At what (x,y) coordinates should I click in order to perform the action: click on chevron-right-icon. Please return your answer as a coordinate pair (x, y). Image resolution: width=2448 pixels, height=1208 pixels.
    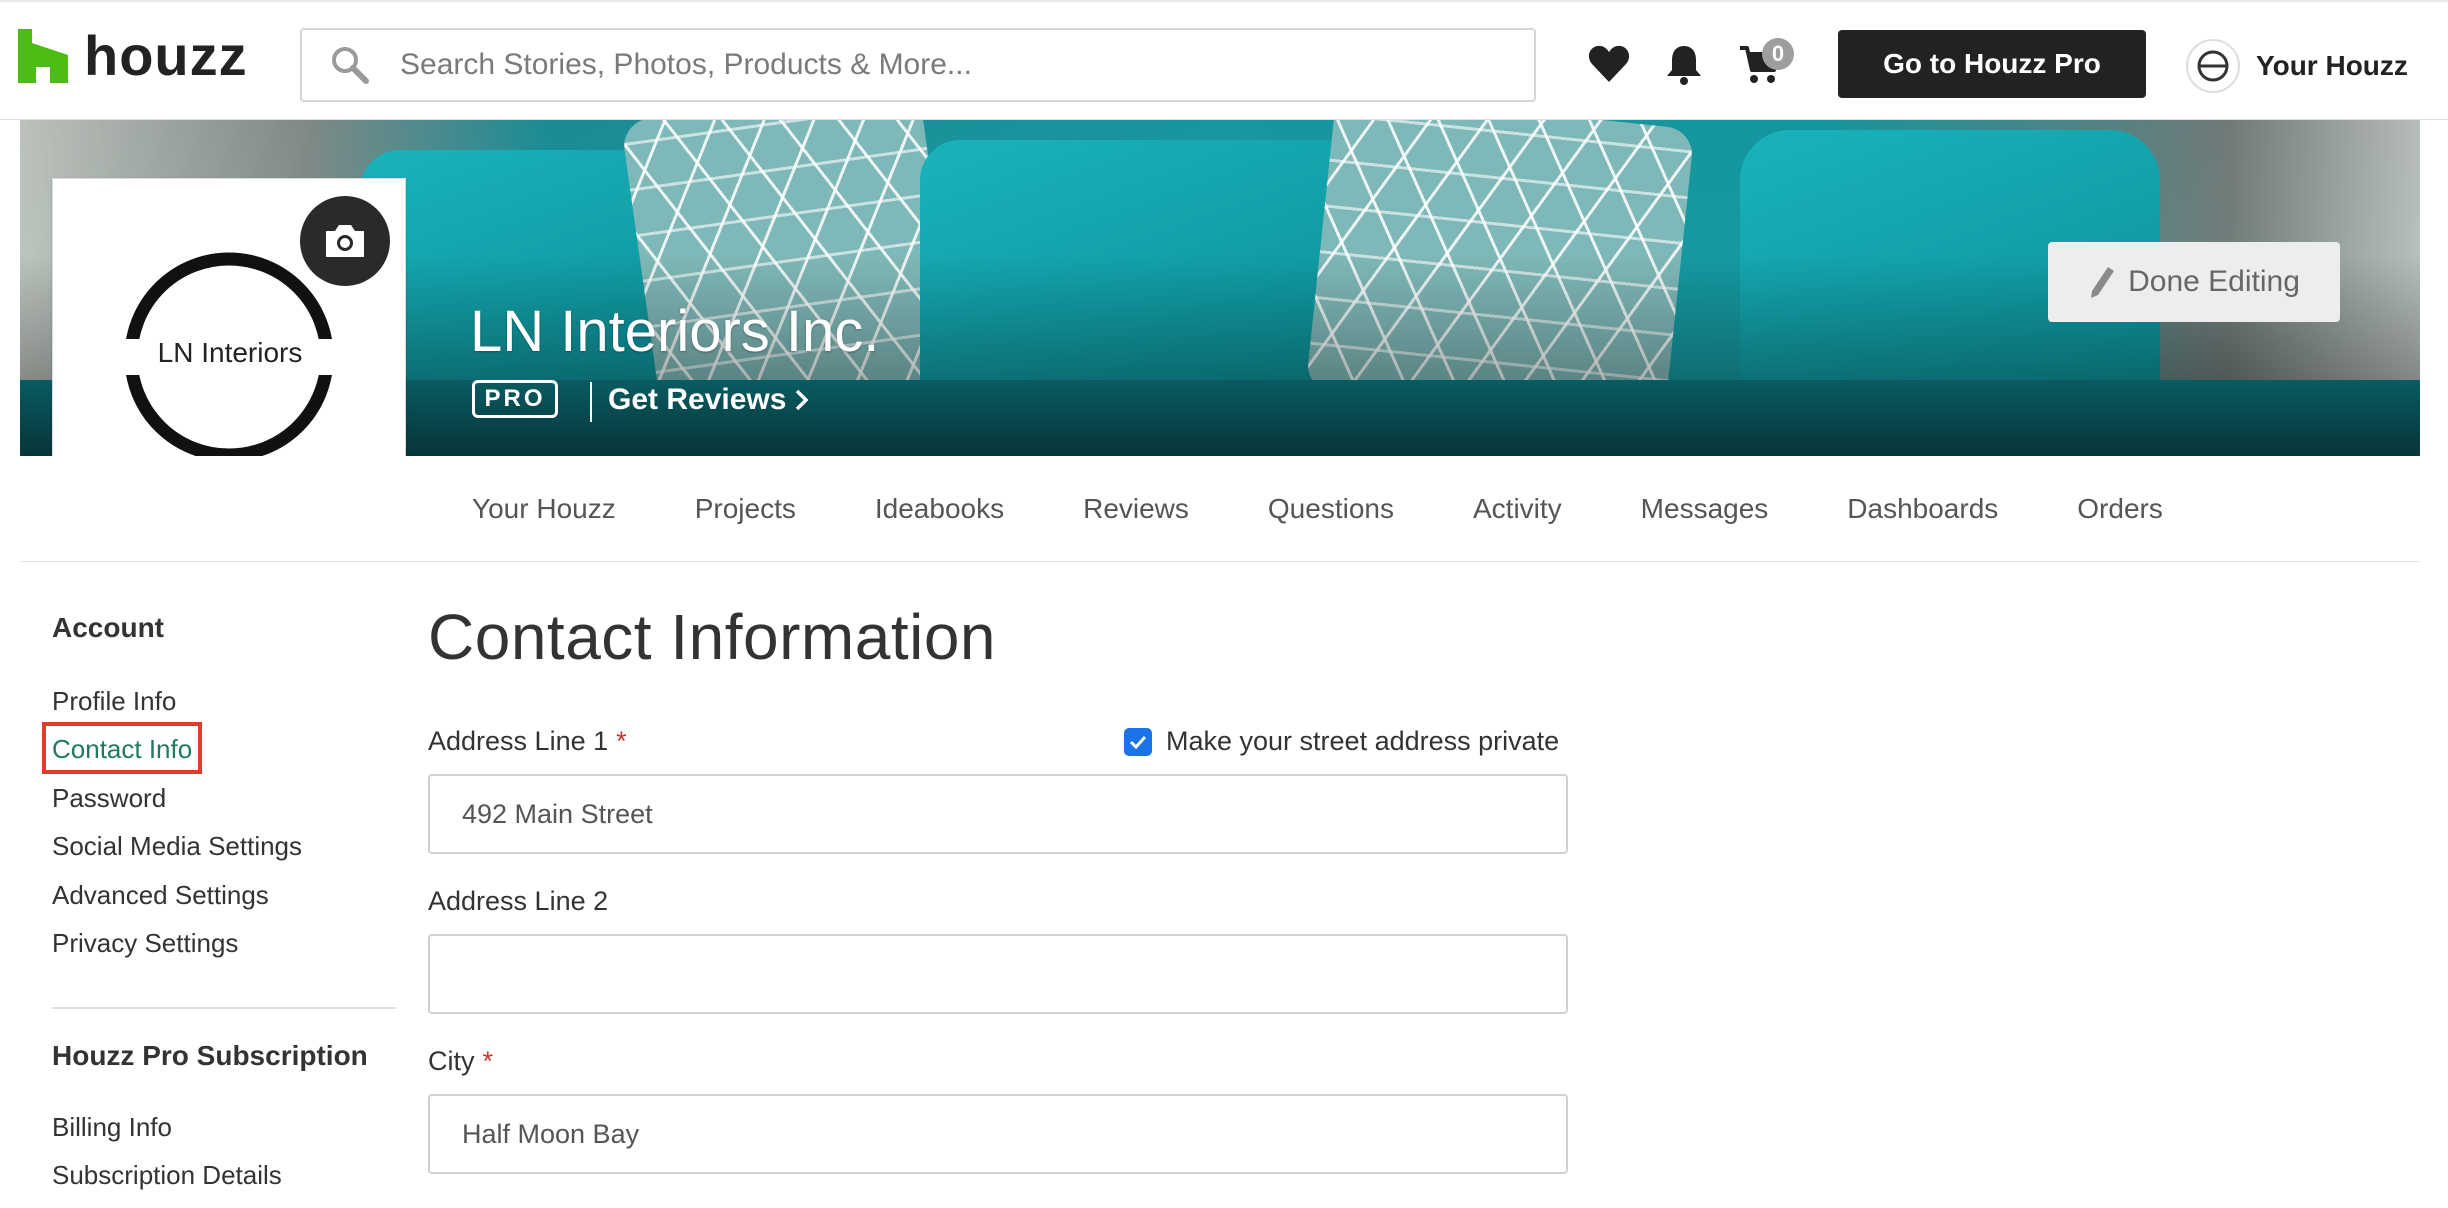
    Looking at the image, I should click on (802, 400).